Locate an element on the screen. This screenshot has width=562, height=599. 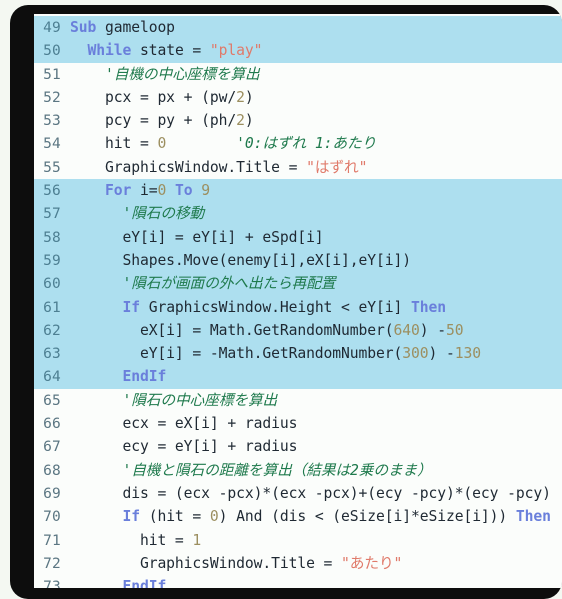
token-id: pcy = py + (ph/ is located at coordinates (170, 121).